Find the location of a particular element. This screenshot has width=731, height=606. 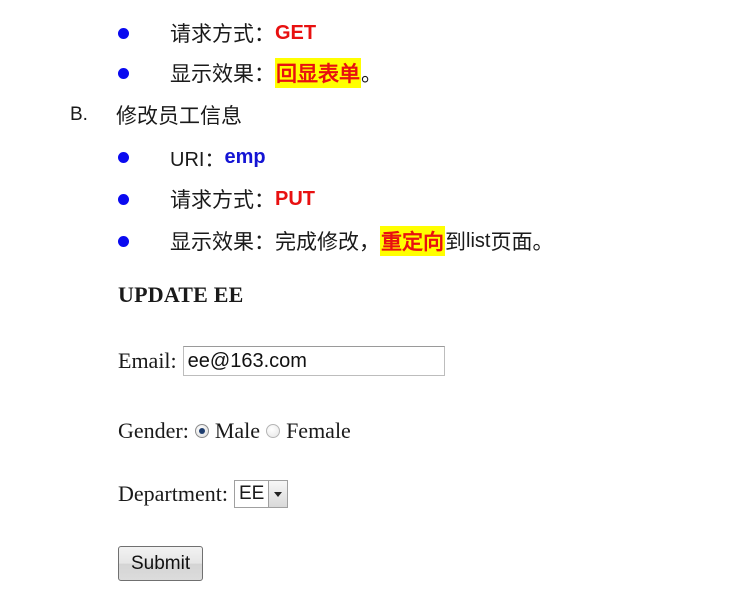

display-effect-highlight: 回显表单 is located at coordinates (318, 73).